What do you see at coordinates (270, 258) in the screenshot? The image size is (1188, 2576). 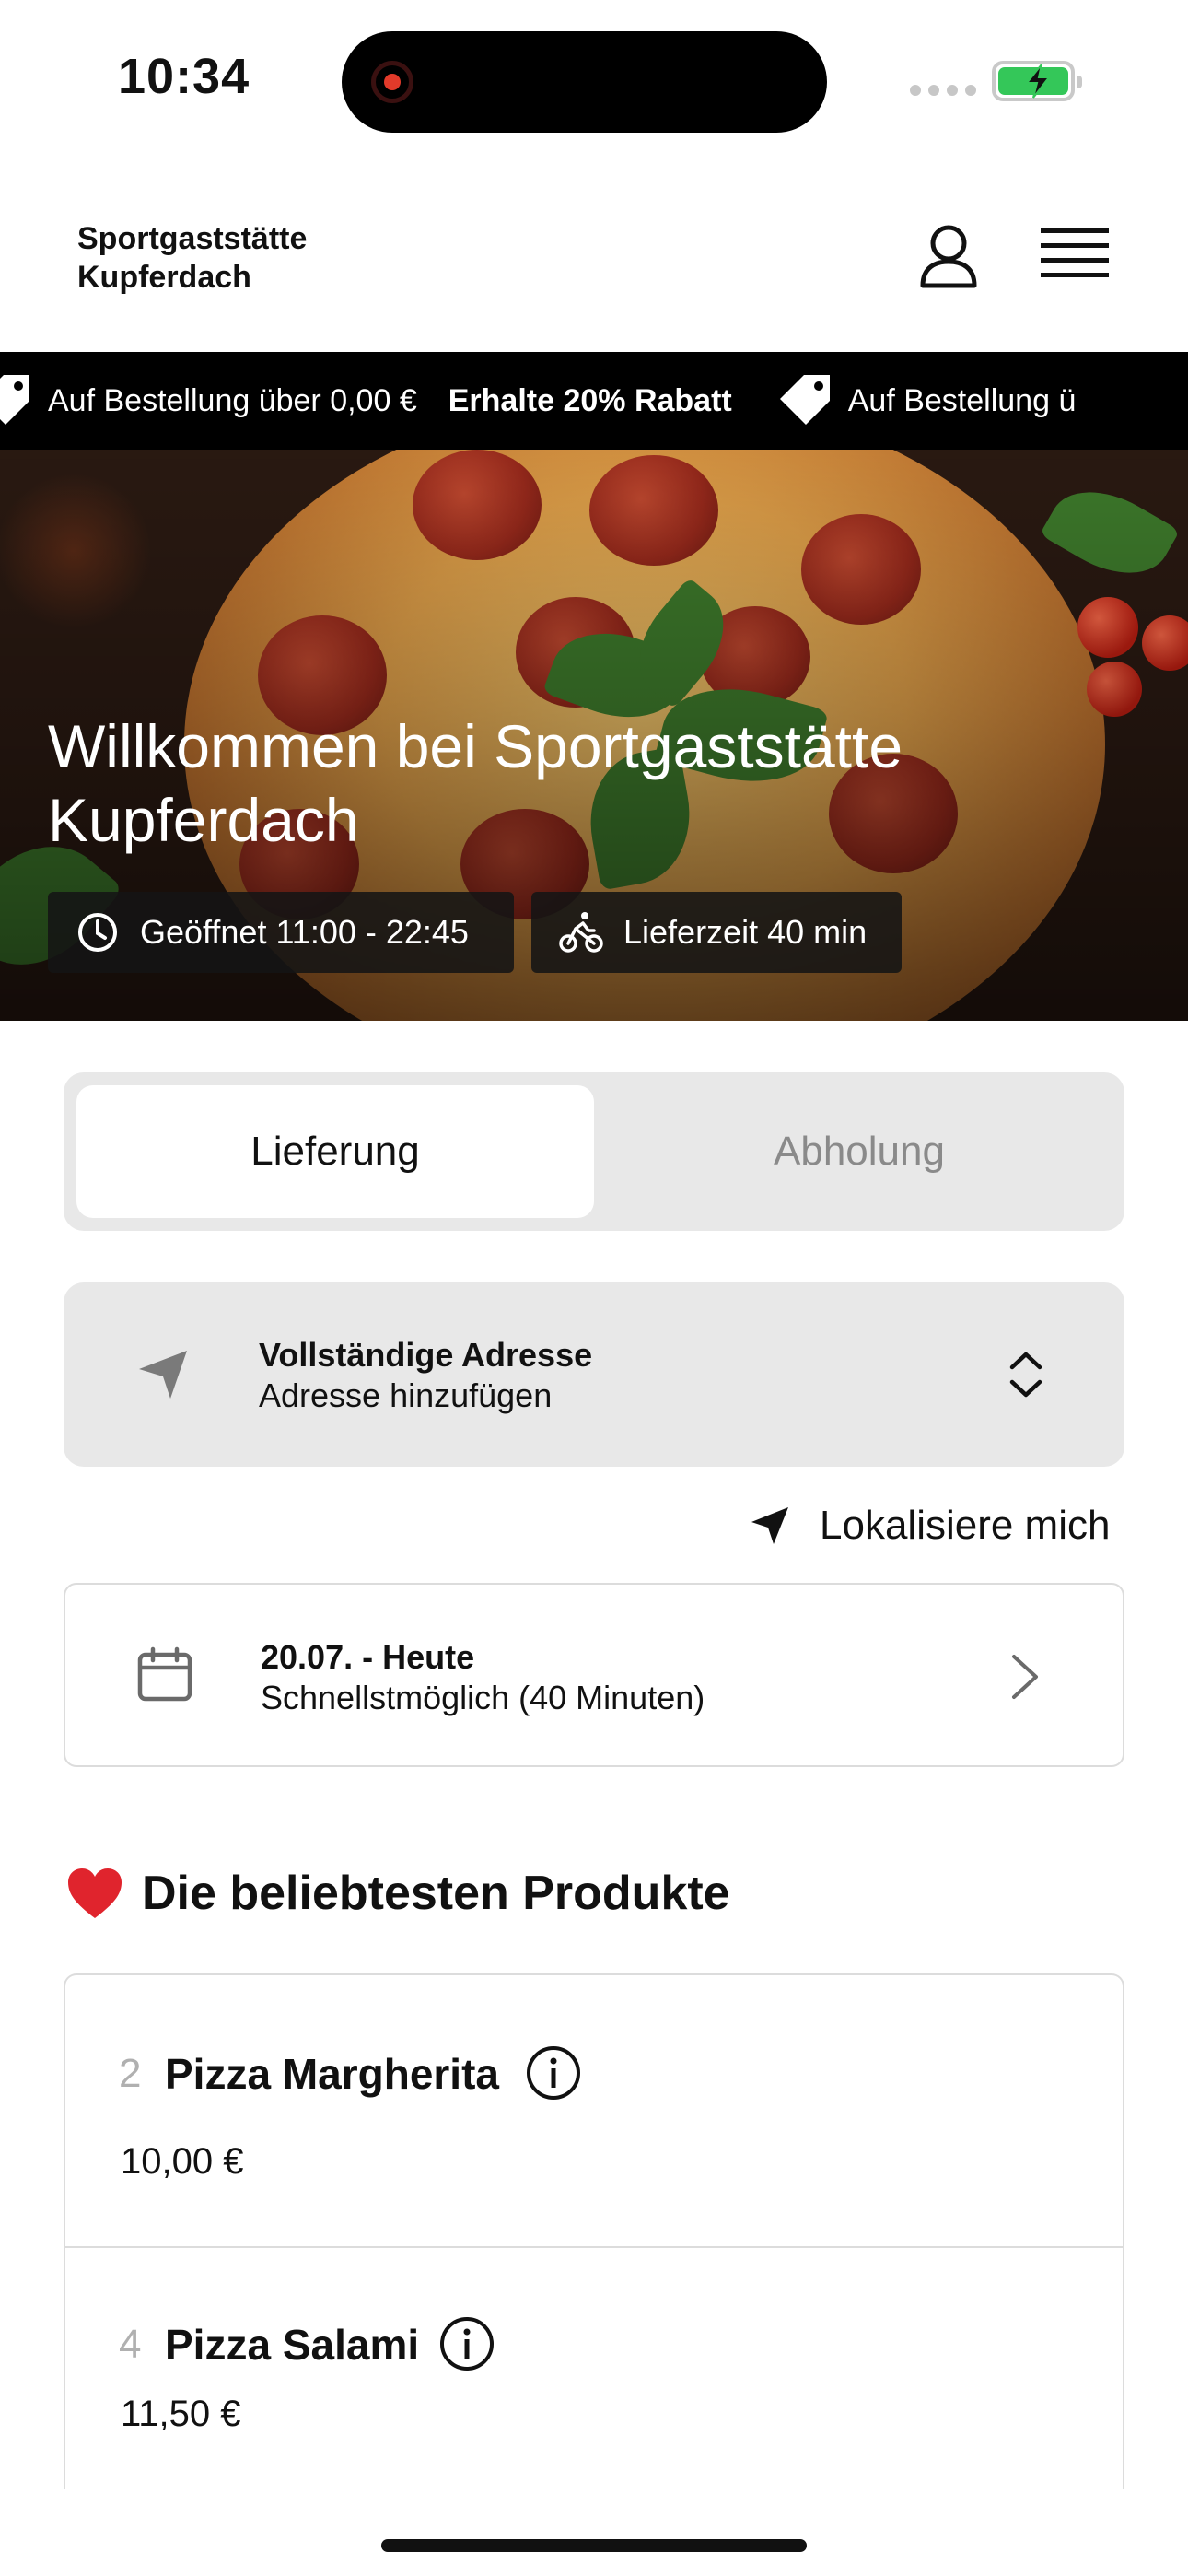 I see `brand-name: Sportgaststätte Kupferdach` at bounding box center [270, 258].